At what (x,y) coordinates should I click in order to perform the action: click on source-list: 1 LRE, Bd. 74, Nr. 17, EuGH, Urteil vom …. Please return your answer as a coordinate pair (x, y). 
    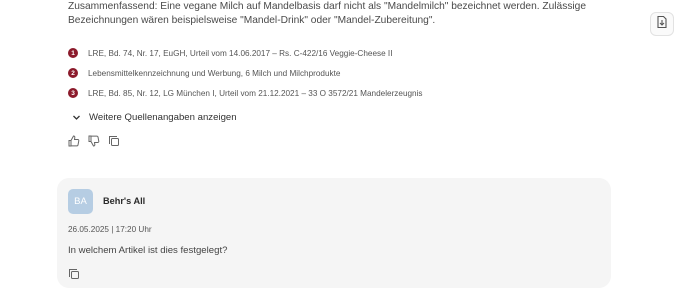
    Looking at the image, I should click on (328, 73).